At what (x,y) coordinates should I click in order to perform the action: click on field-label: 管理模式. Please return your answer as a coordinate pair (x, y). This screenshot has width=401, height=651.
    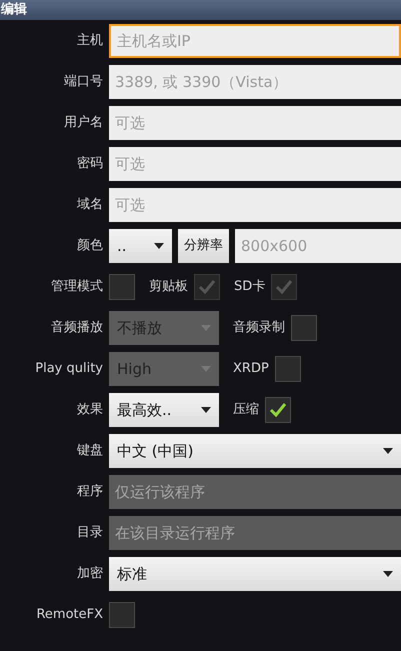
    Looking at the image, I should click on (76, 287).